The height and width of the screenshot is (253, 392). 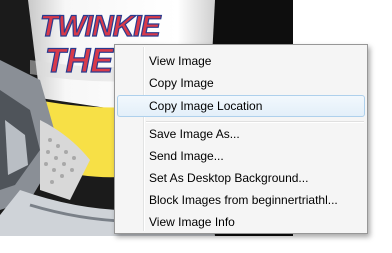 I want to click on menu-separator, so click(x=255, y=122).